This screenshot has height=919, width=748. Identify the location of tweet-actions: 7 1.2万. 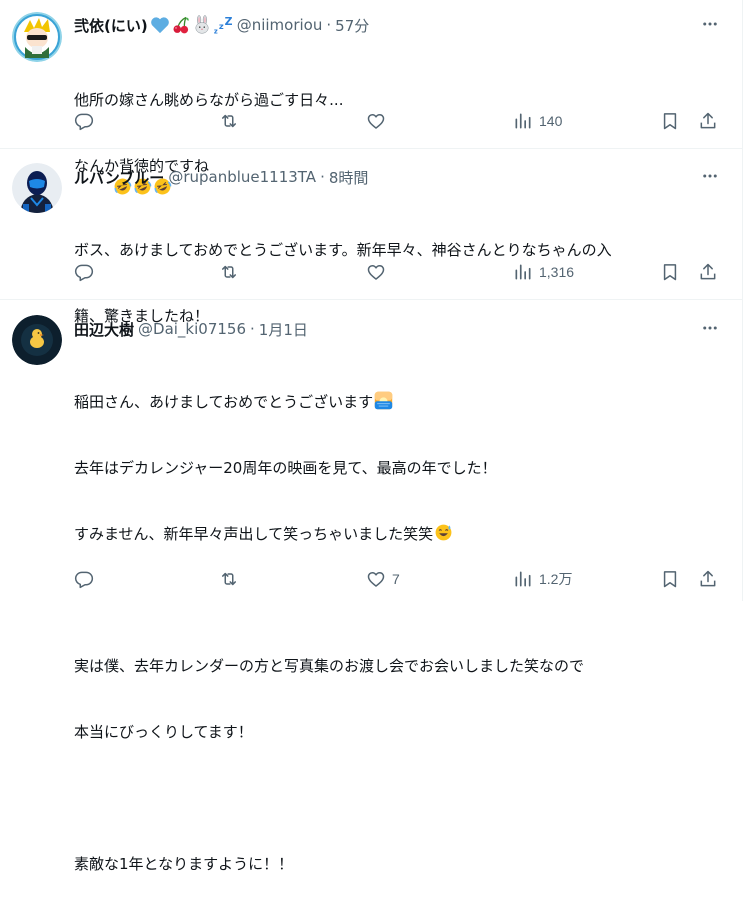
(397, 579).